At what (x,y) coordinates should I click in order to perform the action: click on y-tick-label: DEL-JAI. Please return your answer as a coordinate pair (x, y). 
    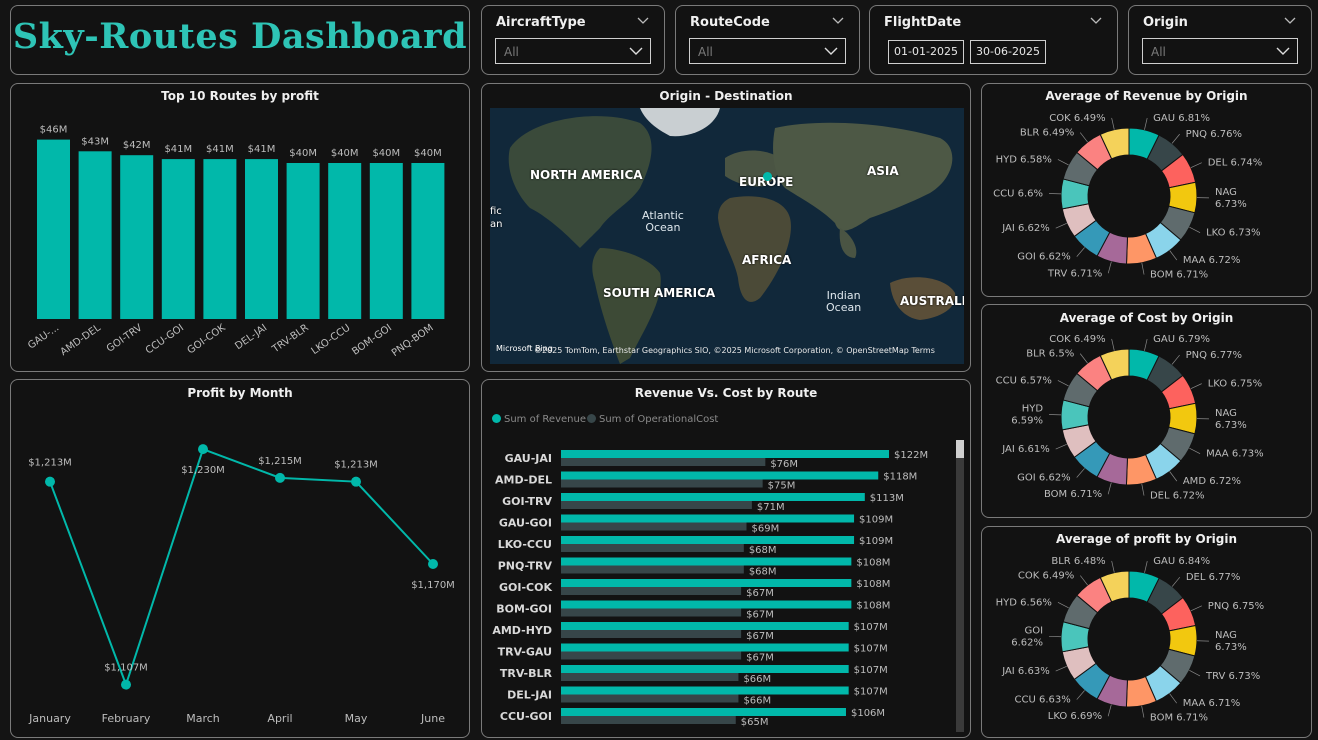
    Looking at the image, I should click on (529, 695).